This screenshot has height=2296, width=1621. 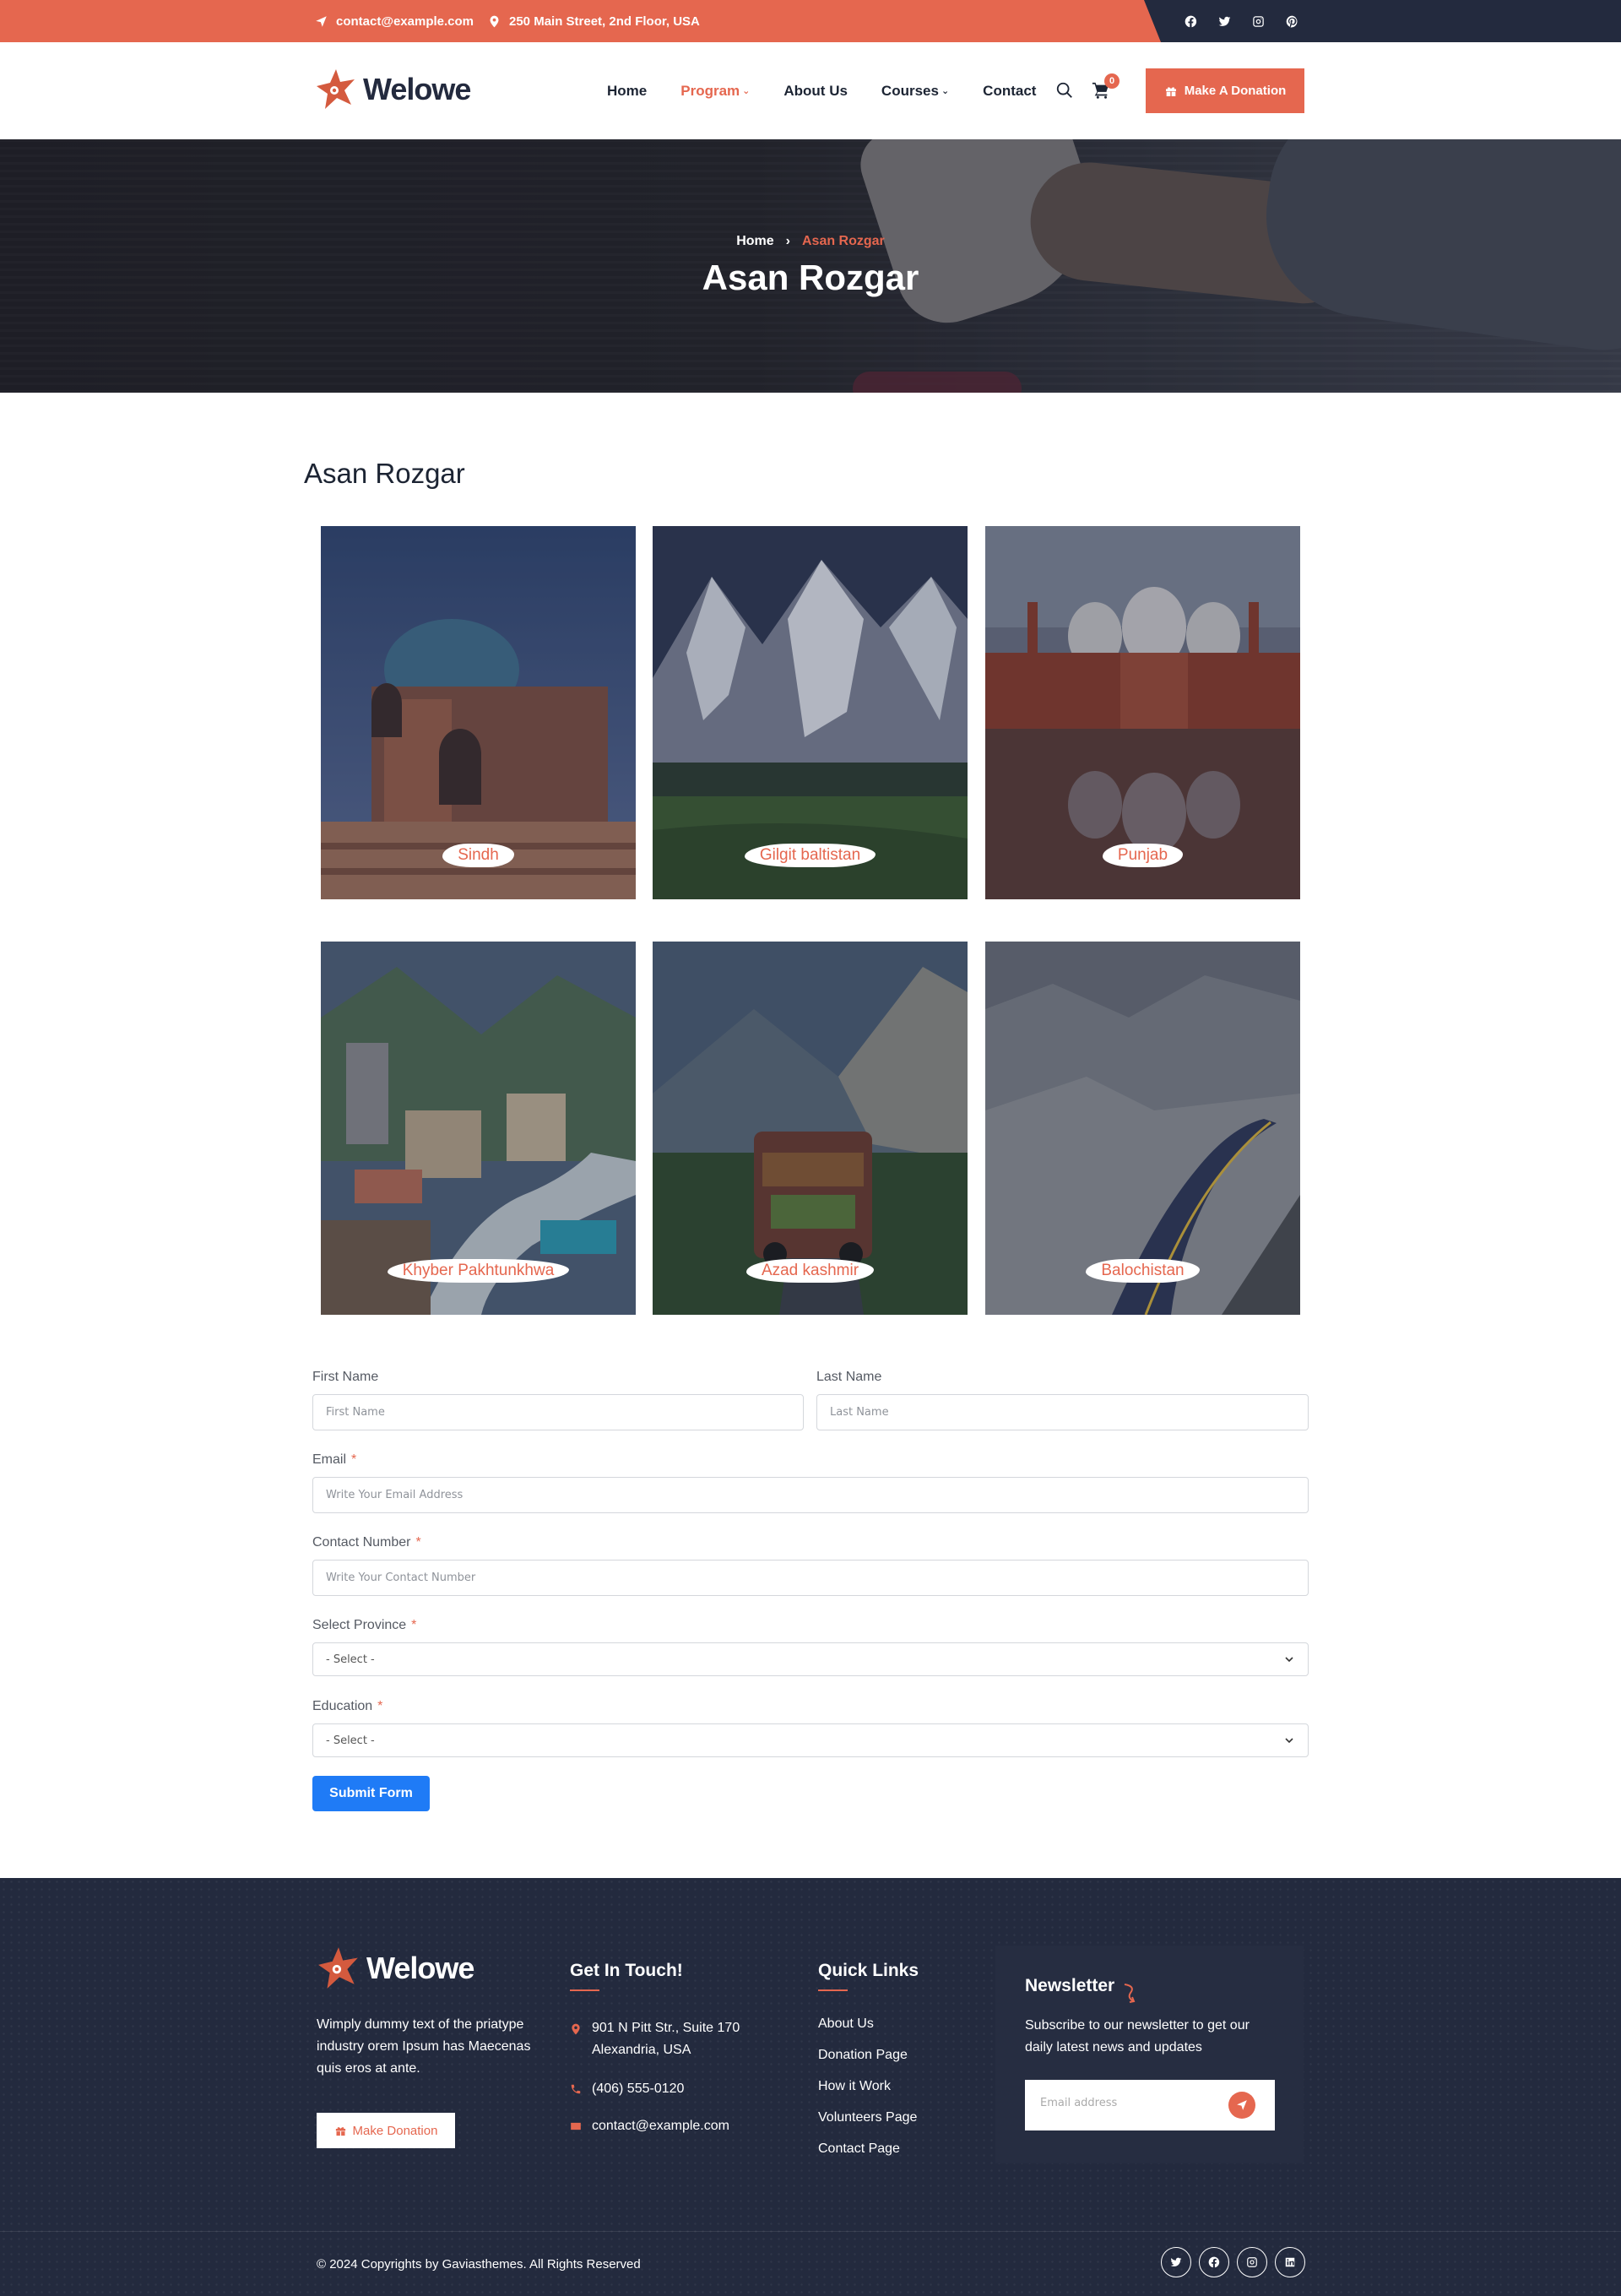 I want to click on contact-number-input, so click(x=810, y=1578).